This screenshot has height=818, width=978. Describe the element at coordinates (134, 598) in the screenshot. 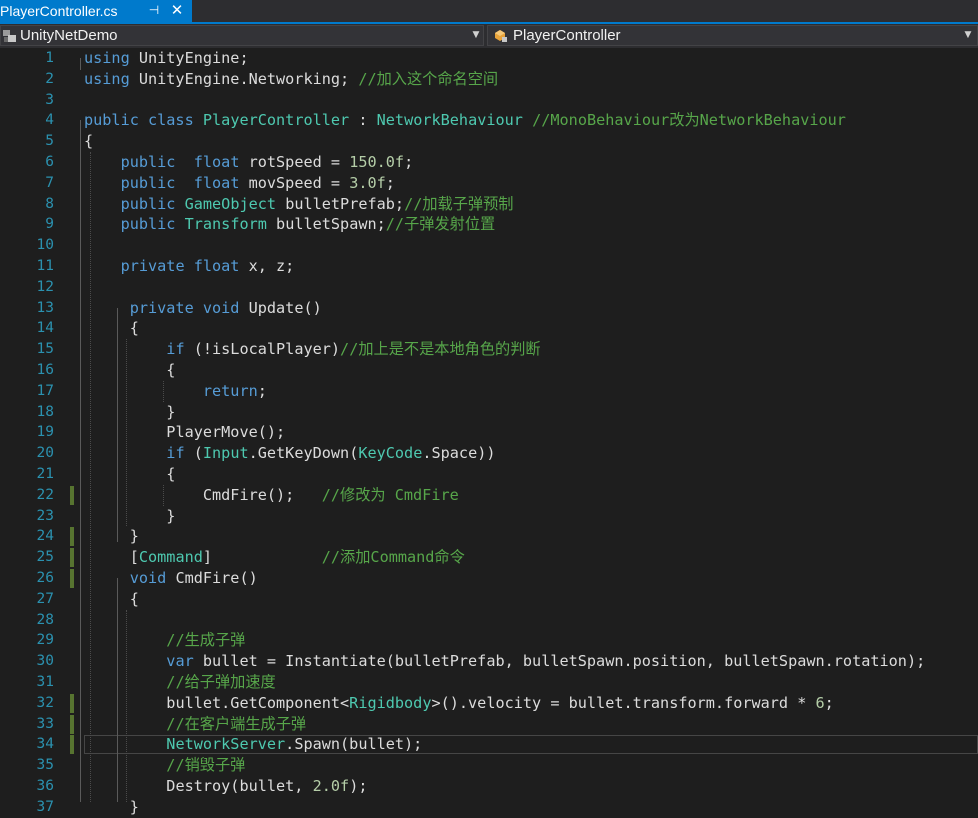

I see `code-token: {` at that location.